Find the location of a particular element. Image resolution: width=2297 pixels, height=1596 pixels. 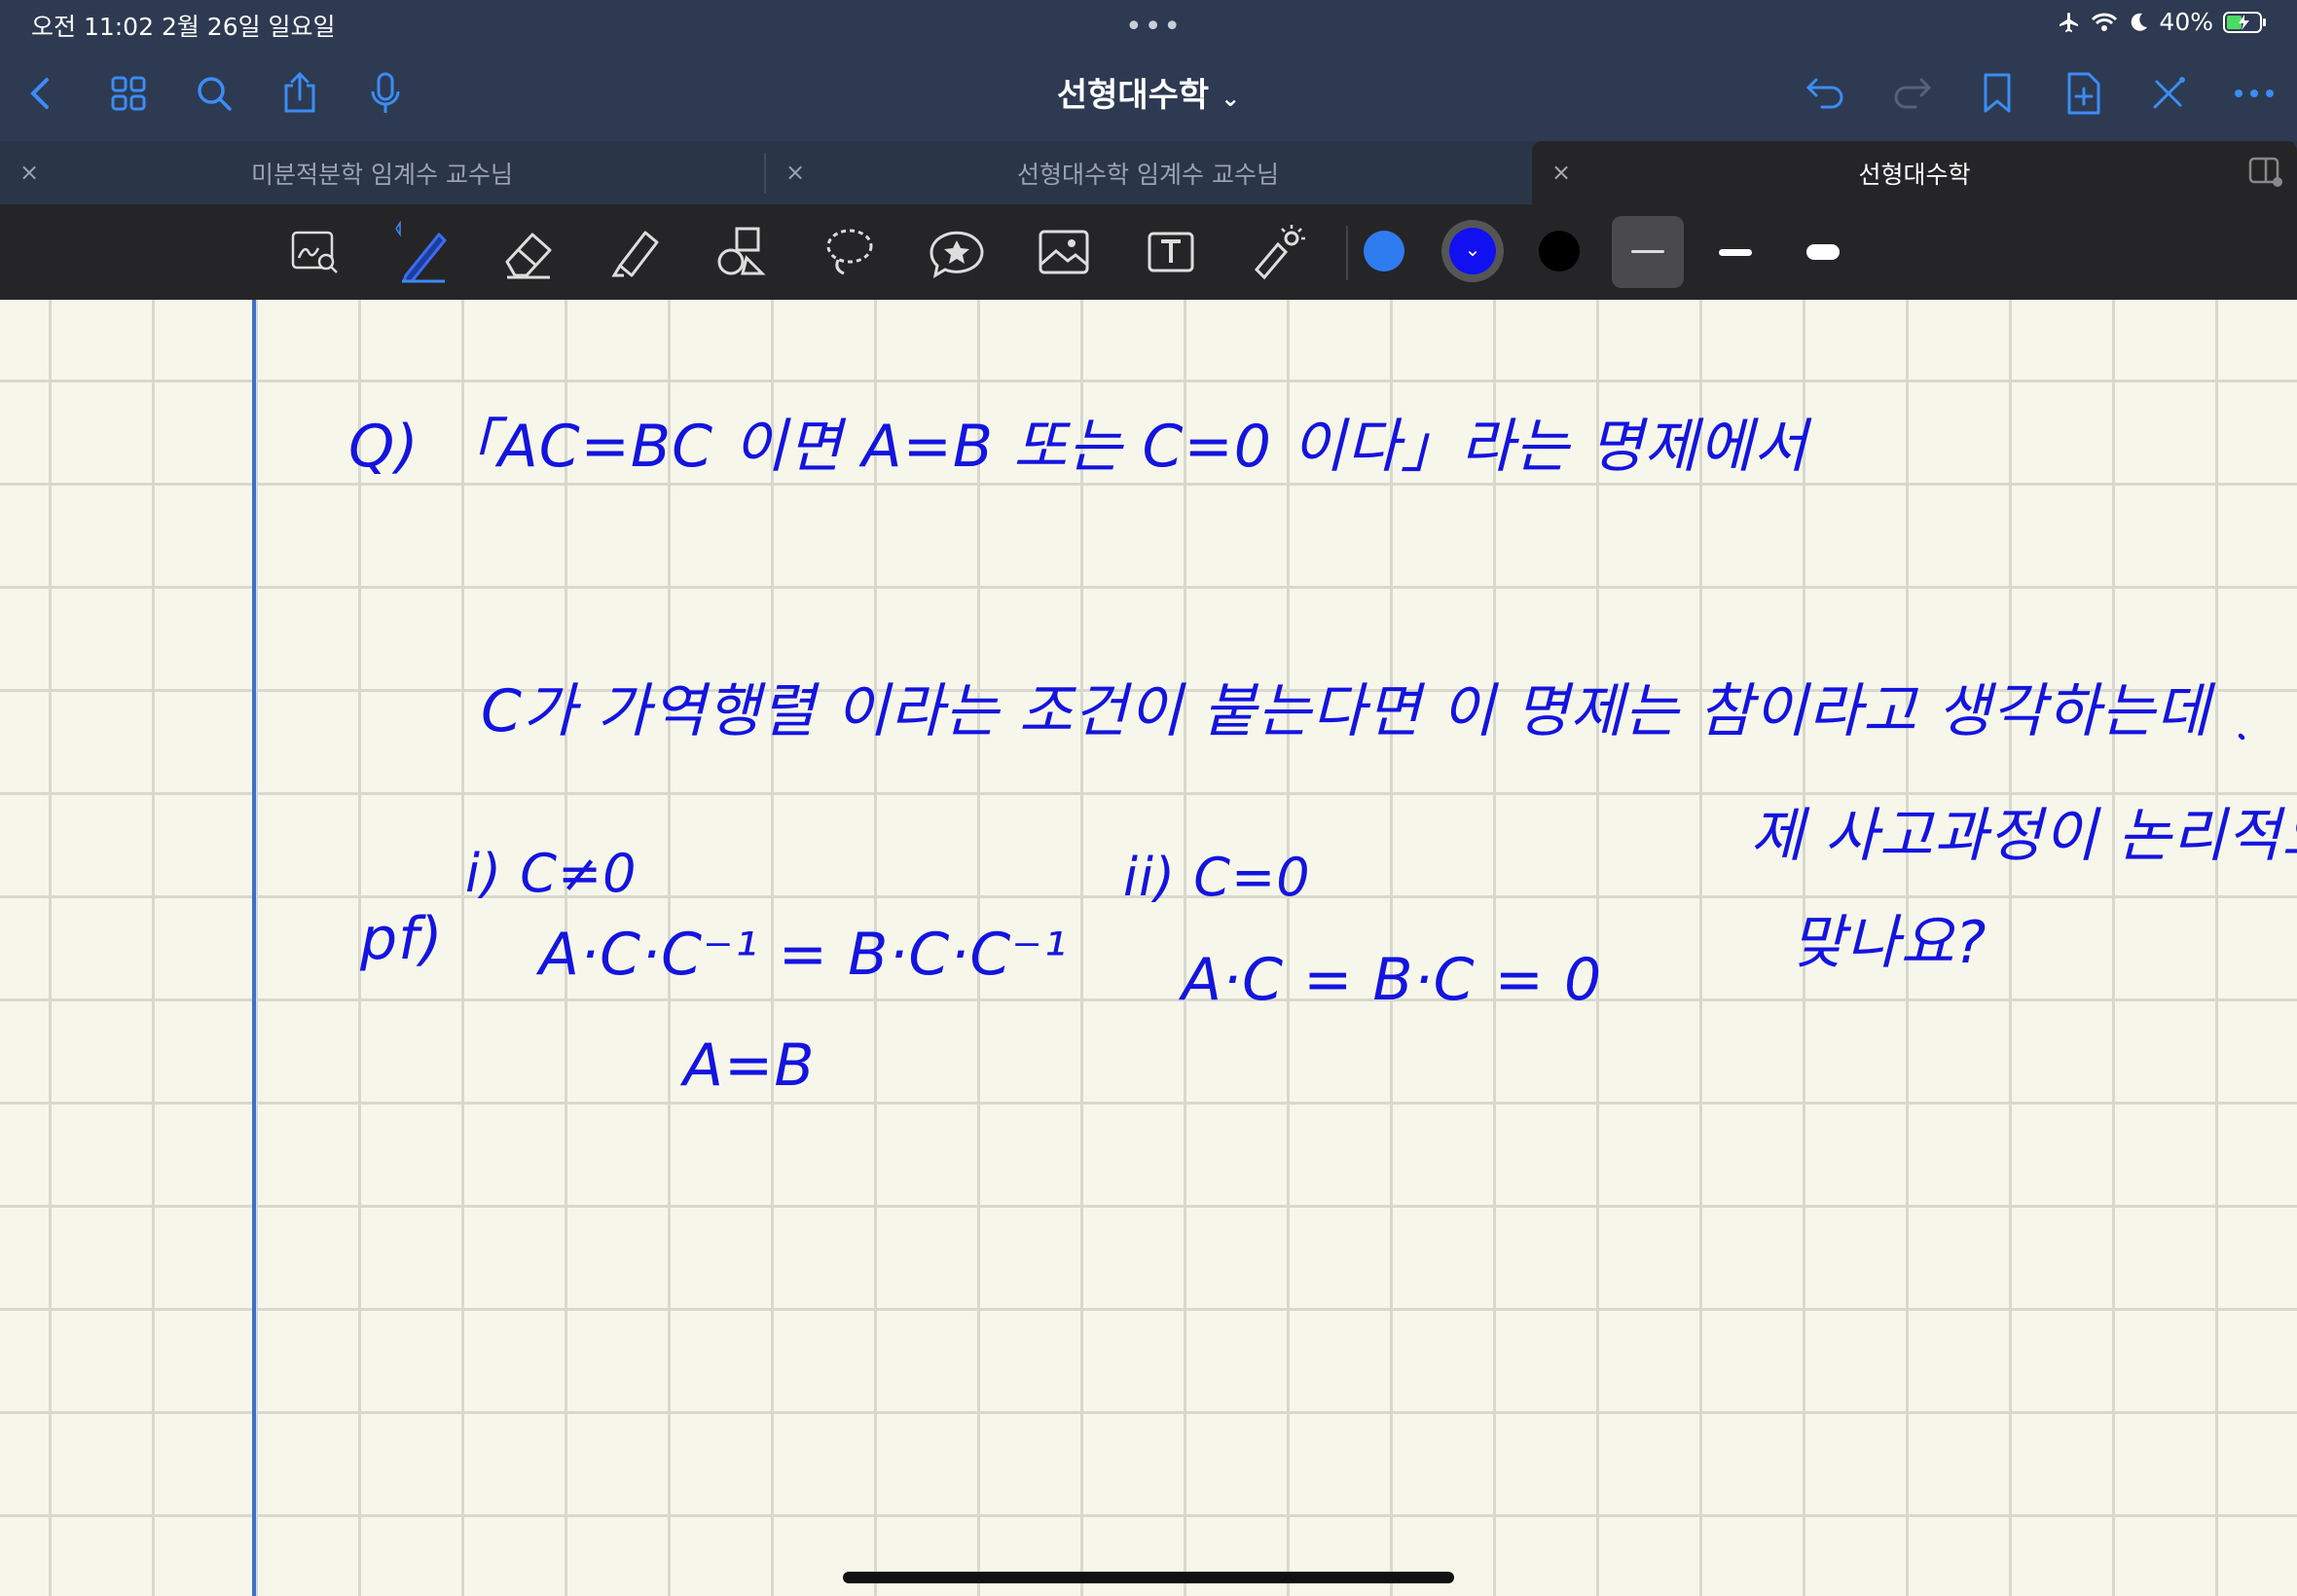

ink-decorations is located at coordinates (2241, 737).